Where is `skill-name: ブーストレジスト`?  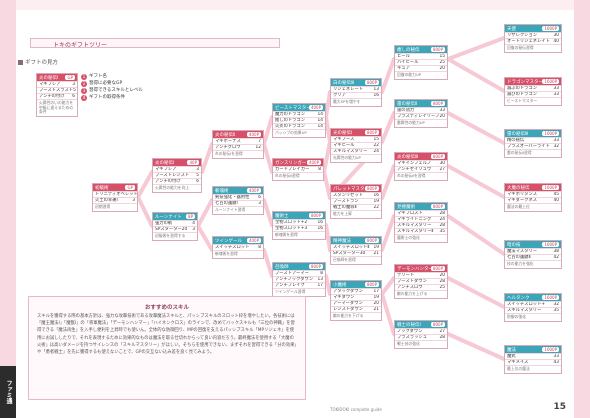
skill-name: ブーストレジスト is located at coordinates (172, 175).